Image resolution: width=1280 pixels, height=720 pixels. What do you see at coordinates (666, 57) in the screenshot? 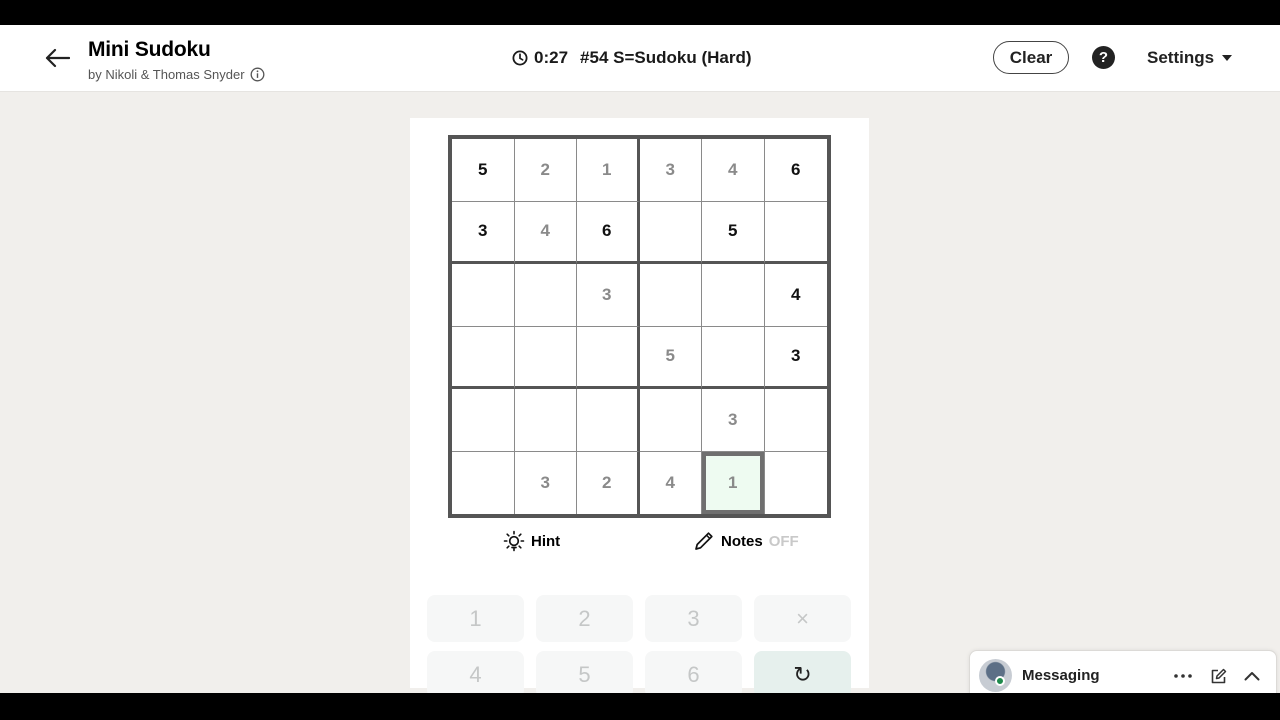
I see `puzzle-label: #54 S=Sudoku (Hard)` at bounding box center [666, 57].